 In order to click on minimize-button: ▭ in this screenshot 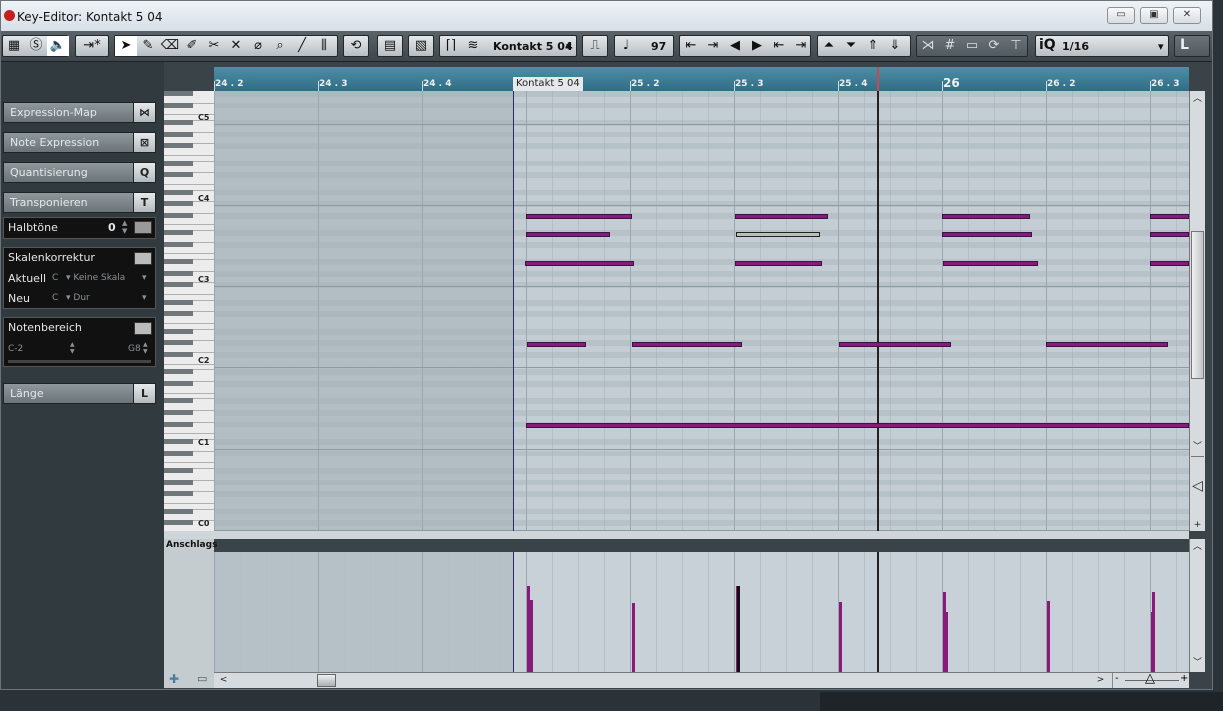, I will do `click(1121, 15)`.